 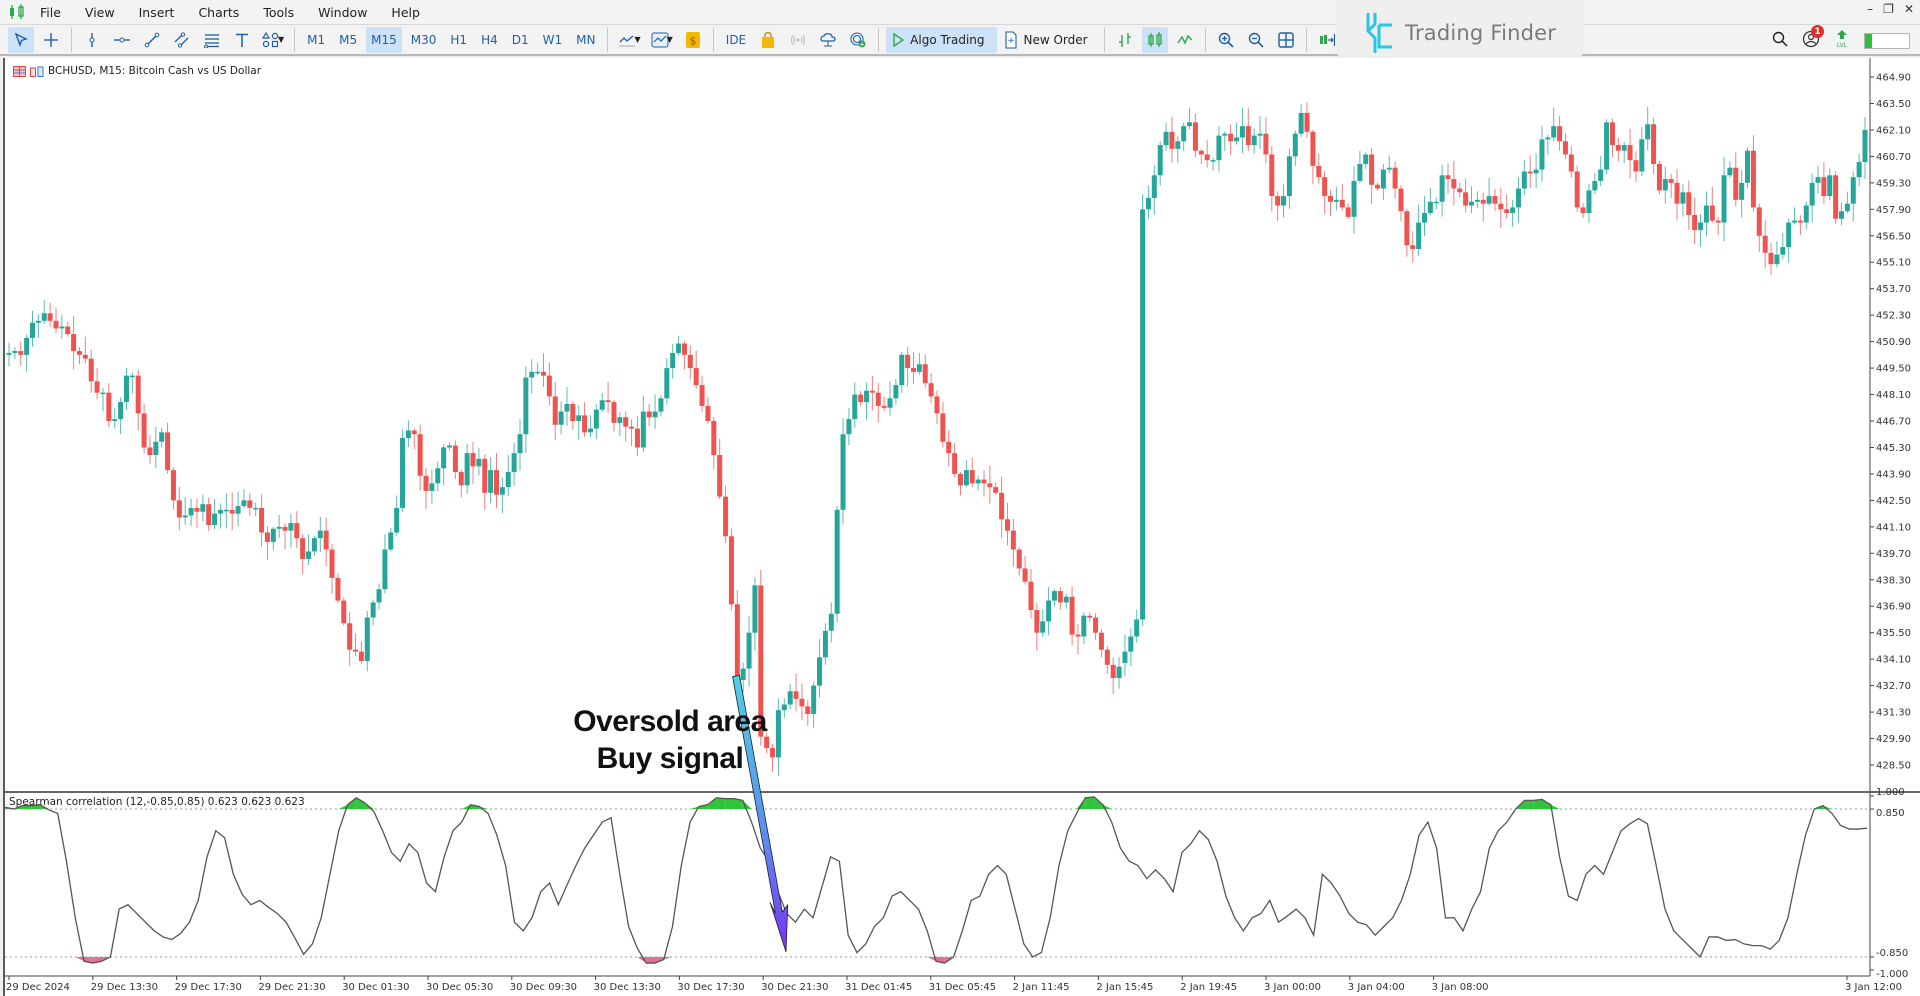 I want to click on minimize-icon: –, so click(x=1870, y=9).